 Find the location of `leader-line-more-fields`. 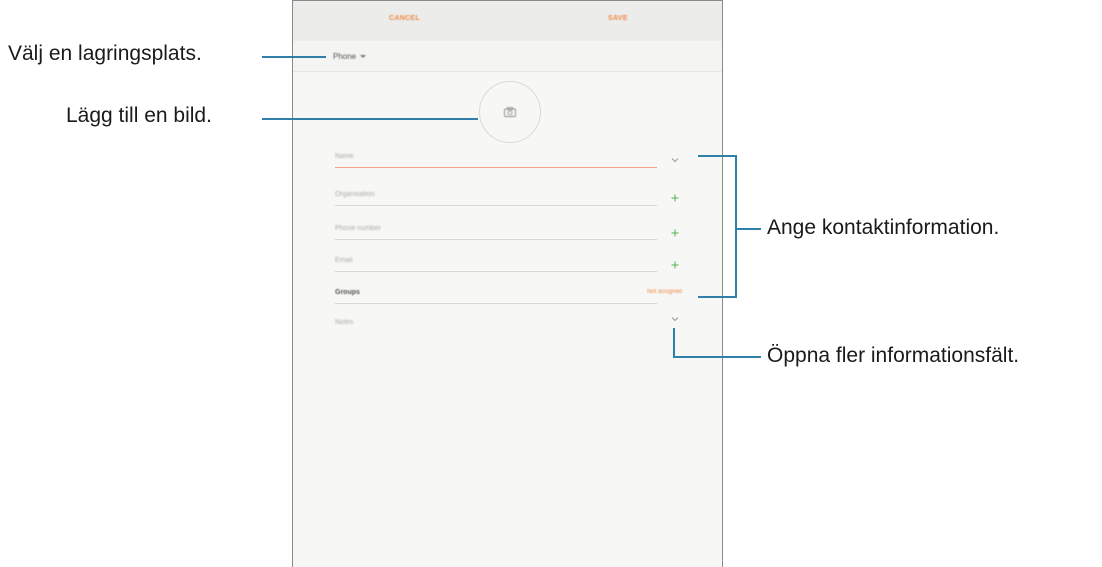

leader-line-more-fields is located at coordinates (717, 357).